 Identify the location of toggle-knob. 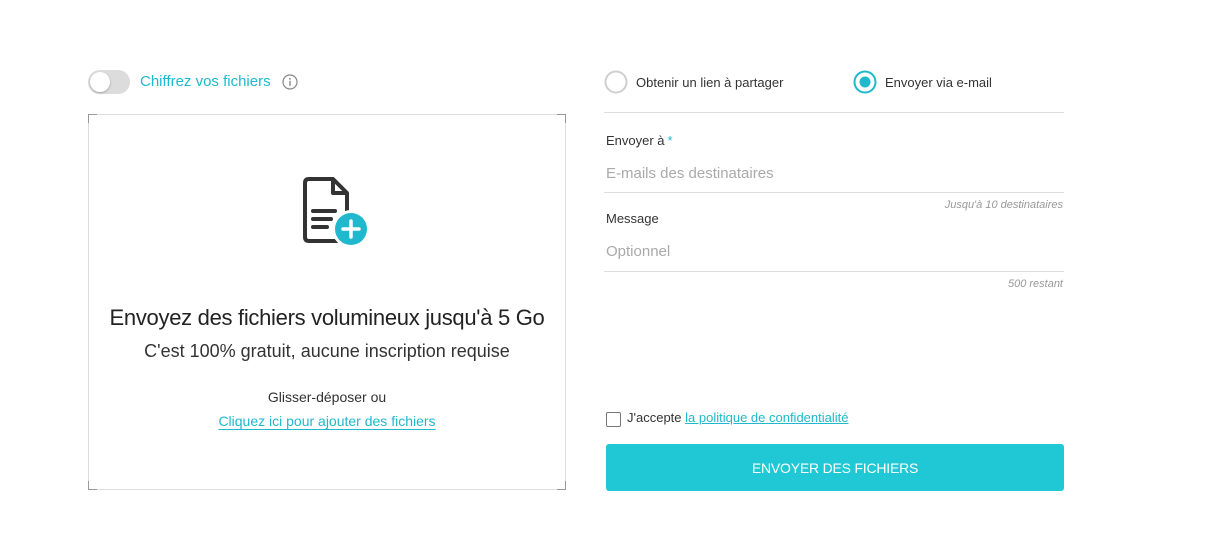
(100, 82).